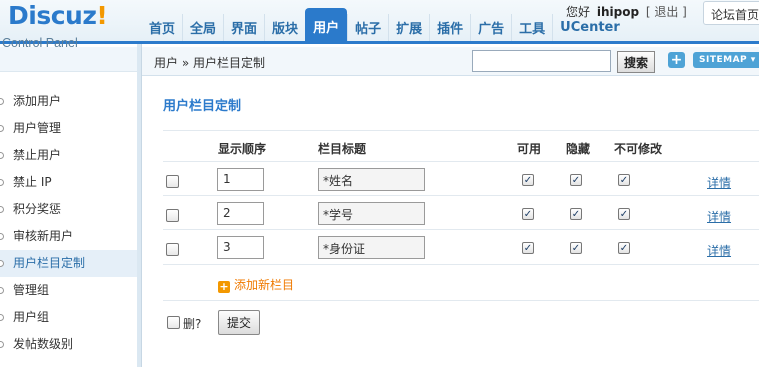 The image size is (759, 367). What do you see at coordinates (243, 27) in the screenshot?
I see `nav-tab: 界面` at bounding box center [243, 27].